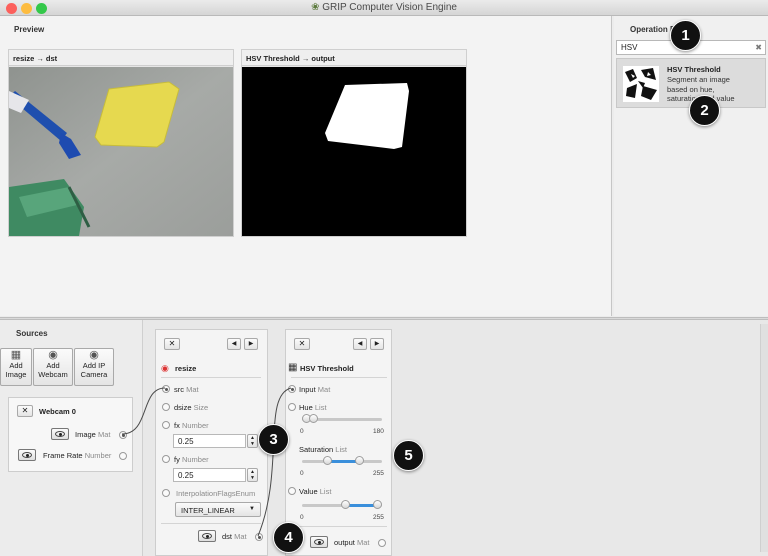 This screenshot has width=768, height=556. I want to click on add-image-button: ▦ Add Image, so click(16, 367).